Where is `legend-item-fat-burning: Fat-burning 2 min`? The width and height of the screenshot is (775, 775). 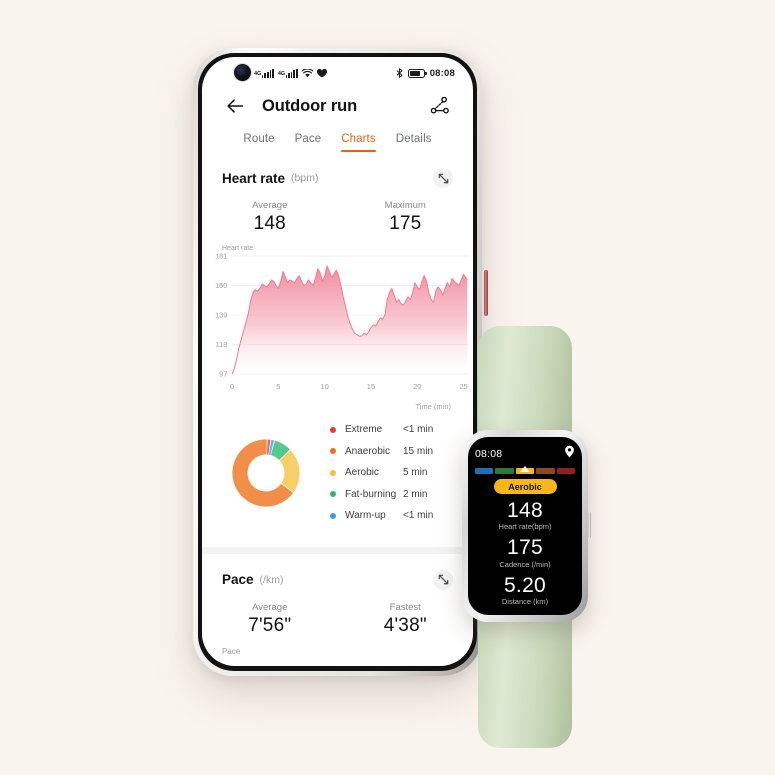
legend-item-fat-burning: Fat-burning 2 min is located at coordinates (392, 495).